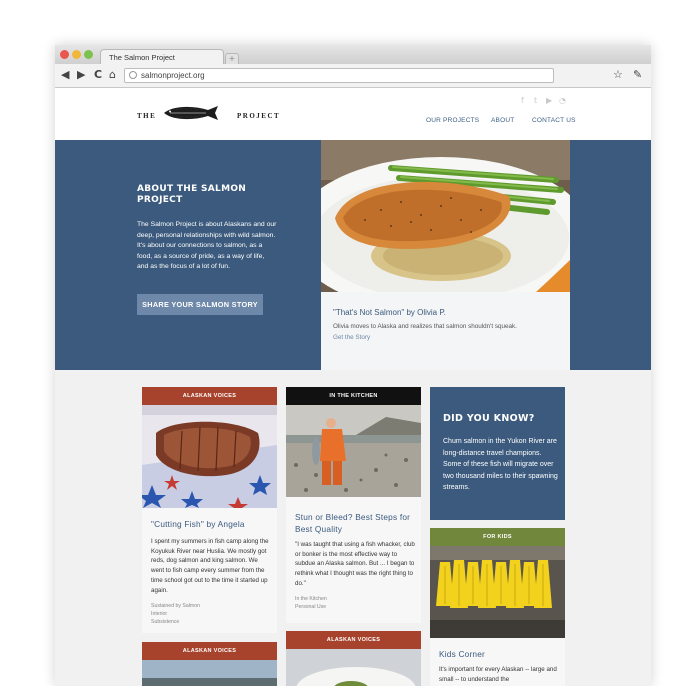 This screenshot has width=695, height=686. What do you see at coordinates (65, 75) in the screenshot?
I see `back-icon: ◀` at bounding box center [65, 75].